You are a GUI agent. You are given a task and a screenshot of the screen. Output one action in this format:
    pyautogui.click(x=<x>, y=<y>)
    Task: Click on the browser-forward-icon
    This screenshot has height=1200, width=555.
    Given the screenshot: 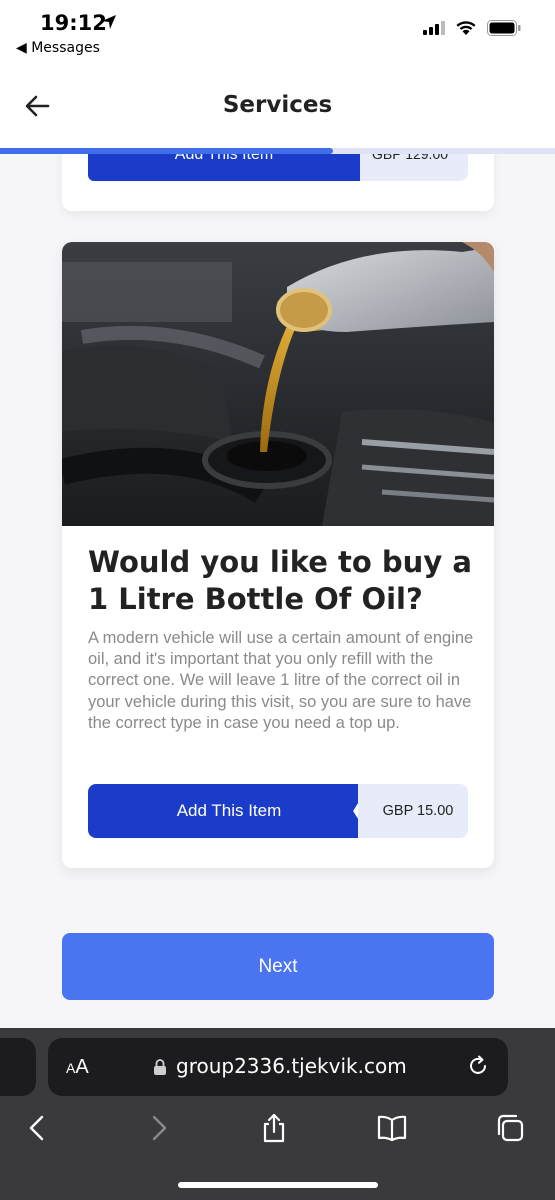 What is the action you would take?
    pyautogui.click(x=158, y=1128)
    